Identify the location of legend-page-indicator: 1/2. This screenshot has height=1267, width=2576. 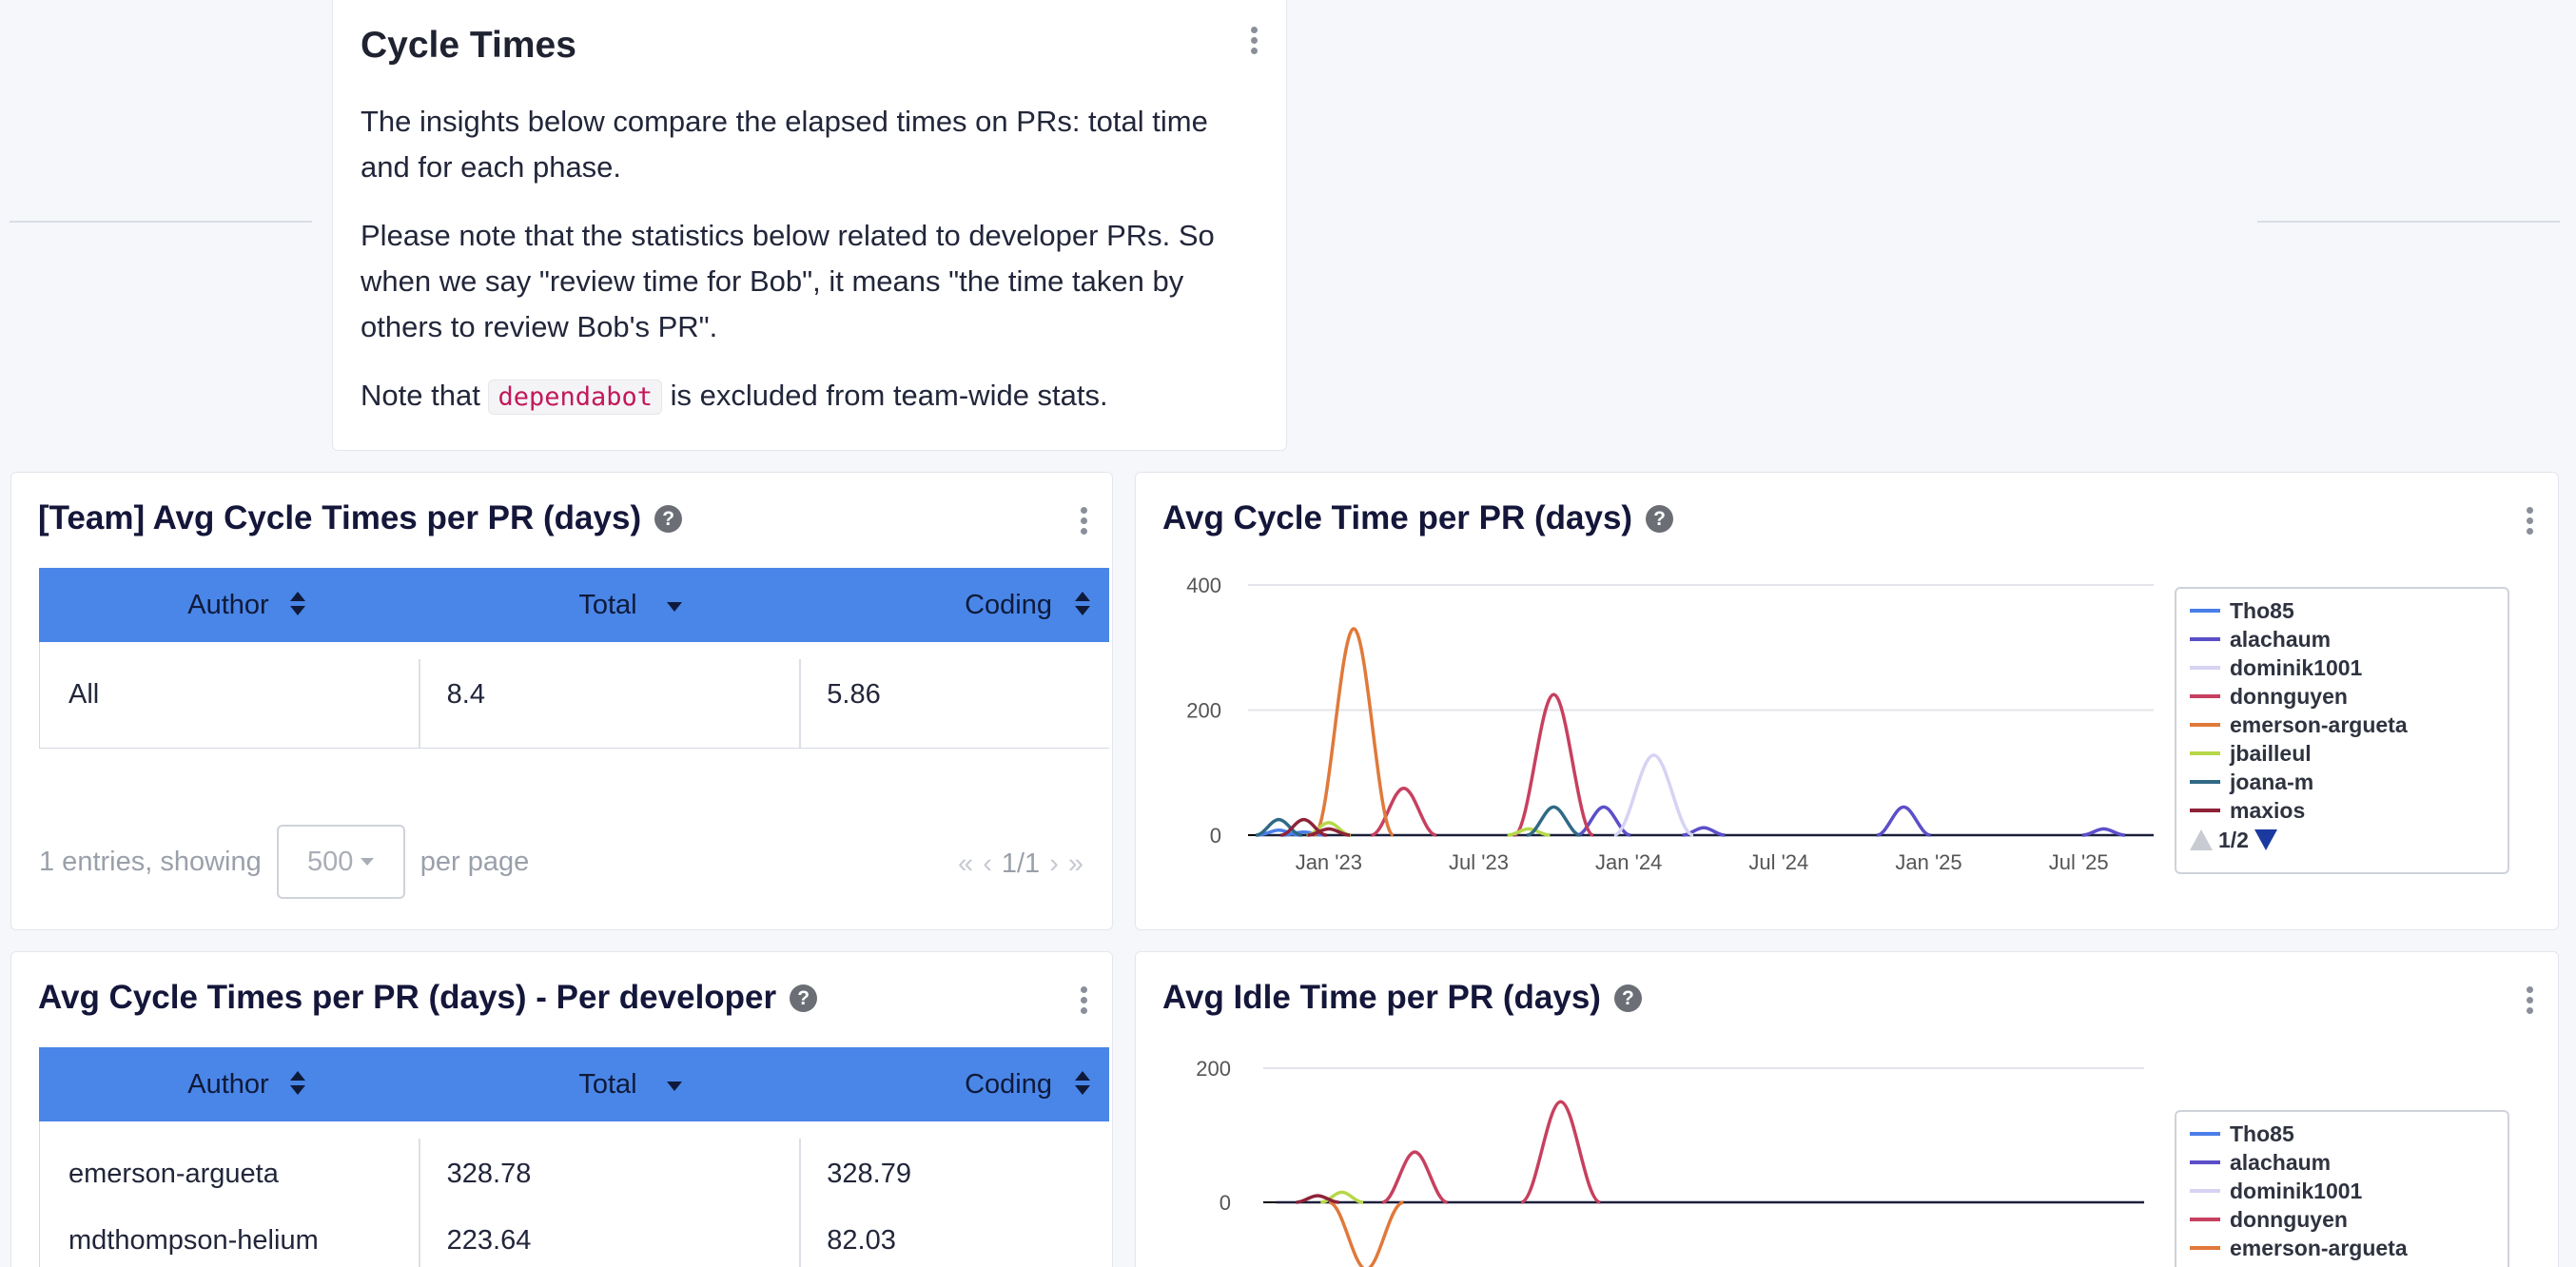
(2233, 839).